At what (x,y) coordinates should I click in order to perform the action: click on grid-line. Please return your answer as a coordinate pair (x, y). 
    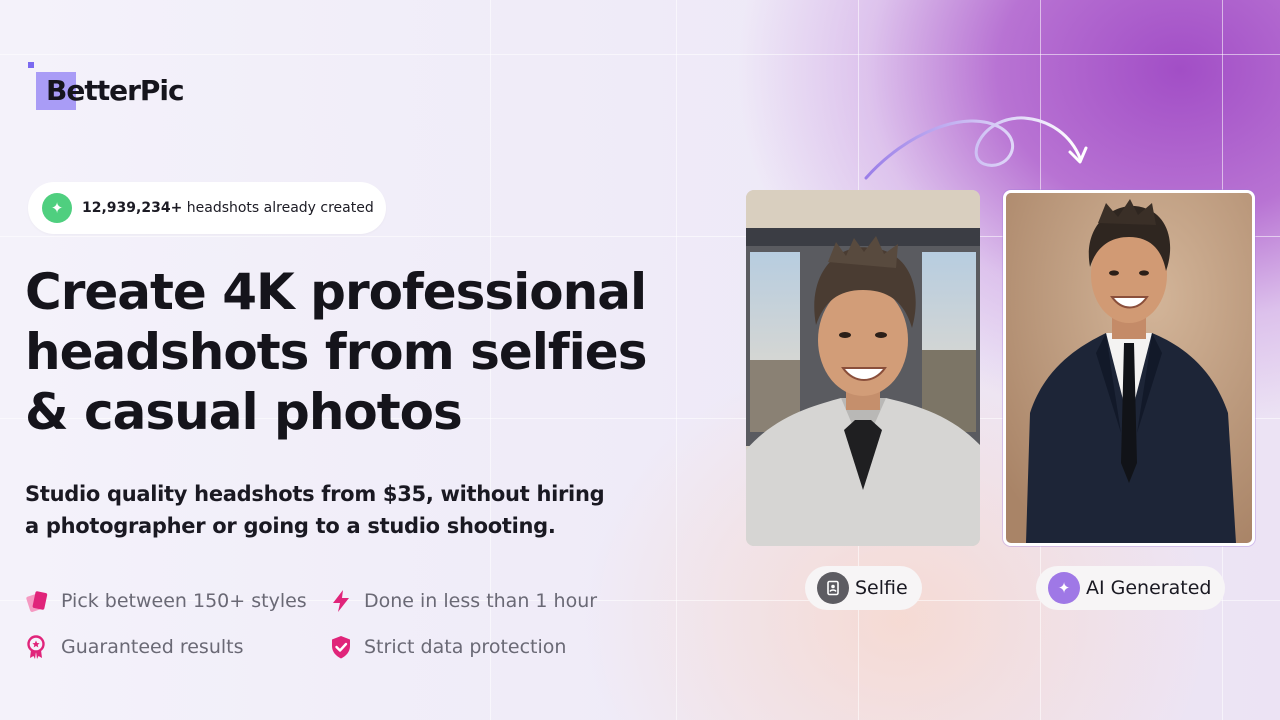
    Looking at the image, I should click on (640, 54).